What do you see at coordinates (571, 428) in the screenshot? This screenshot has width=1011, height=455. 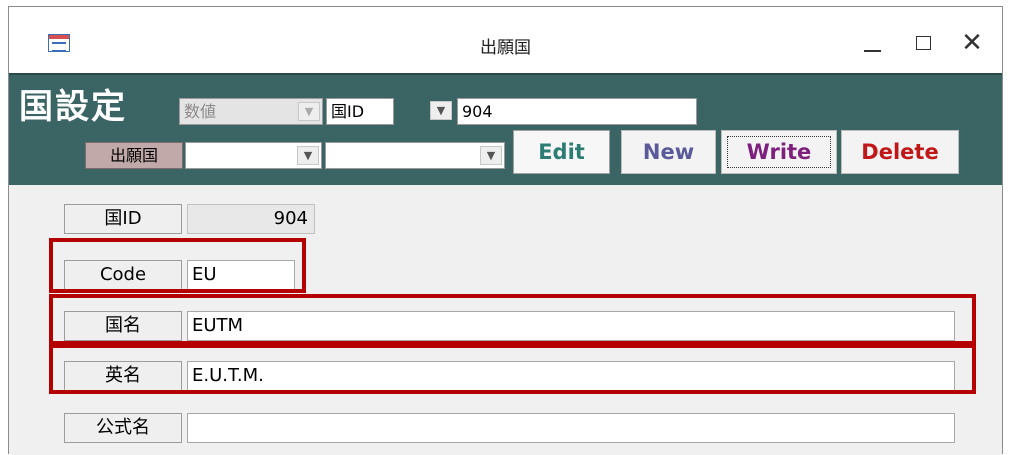 I see `official-name-field` at bounding box center [571, 428].